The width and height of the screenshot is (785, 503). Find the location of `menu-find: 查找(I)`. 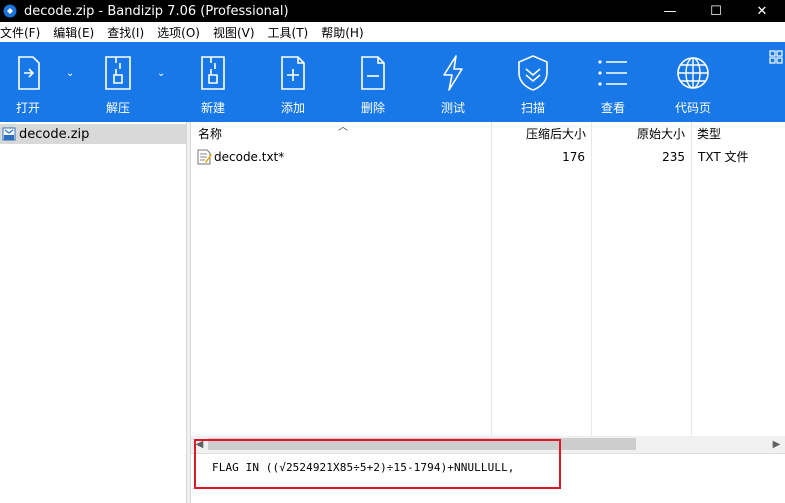

menu-find: 查找(I) is located at coordinates (128, 32).